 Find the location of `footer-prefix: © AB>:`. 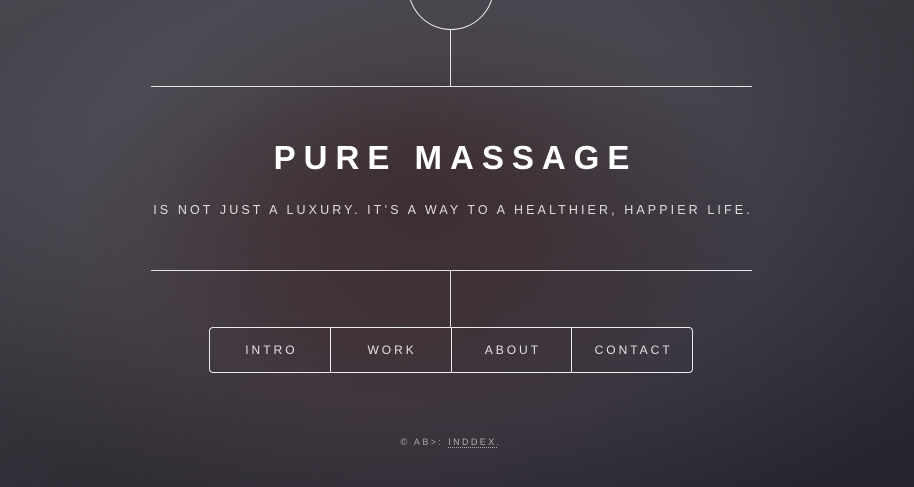

footer-prefix: © AB>: is located at coordinates (424, 442).